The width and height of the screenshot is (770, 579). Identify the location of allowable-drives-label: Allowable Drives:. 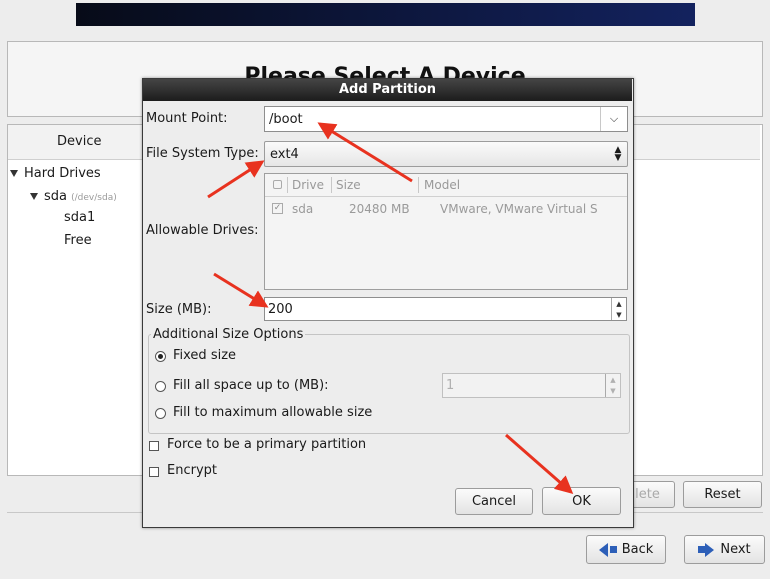
(202, 230).